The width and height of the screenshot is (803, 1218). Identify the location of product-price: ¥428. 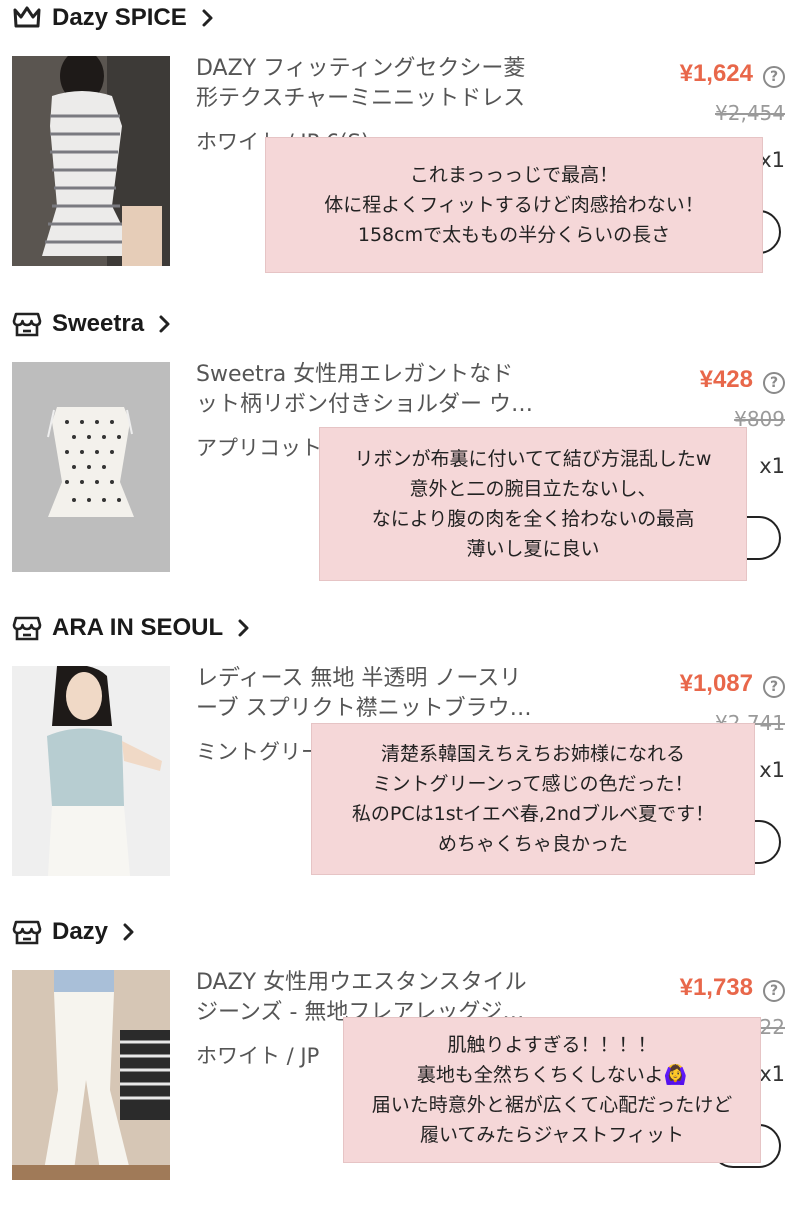
(726, 379).